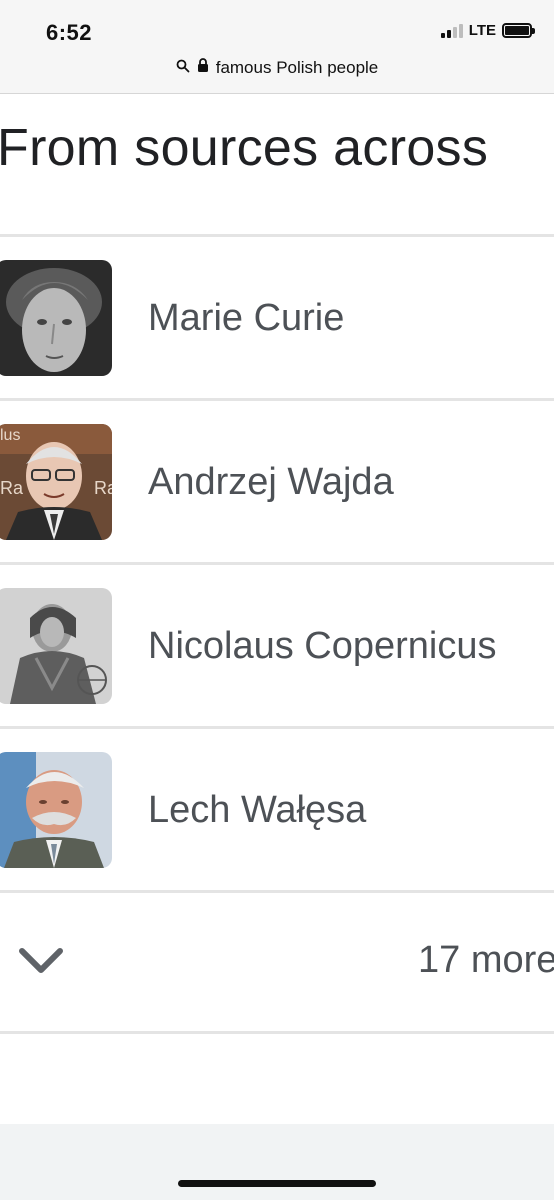 The image size is (554, 1200). I want to click on magnifier-icon, so click(183, 68).